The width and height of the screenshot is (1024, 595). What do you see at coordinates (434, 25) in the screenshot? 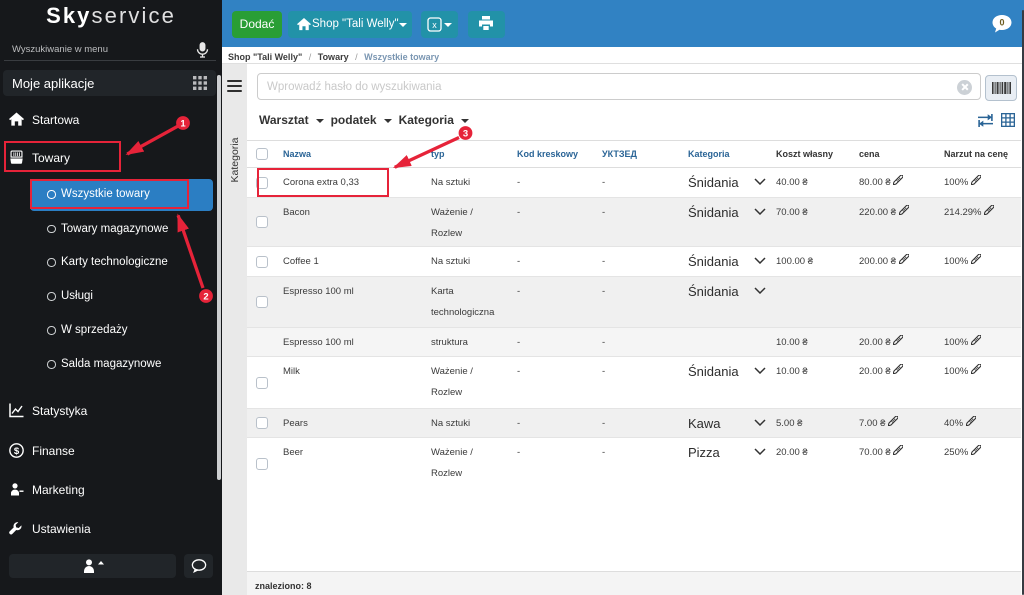
I see `svg-text: x` at bounding box center [434, 25].